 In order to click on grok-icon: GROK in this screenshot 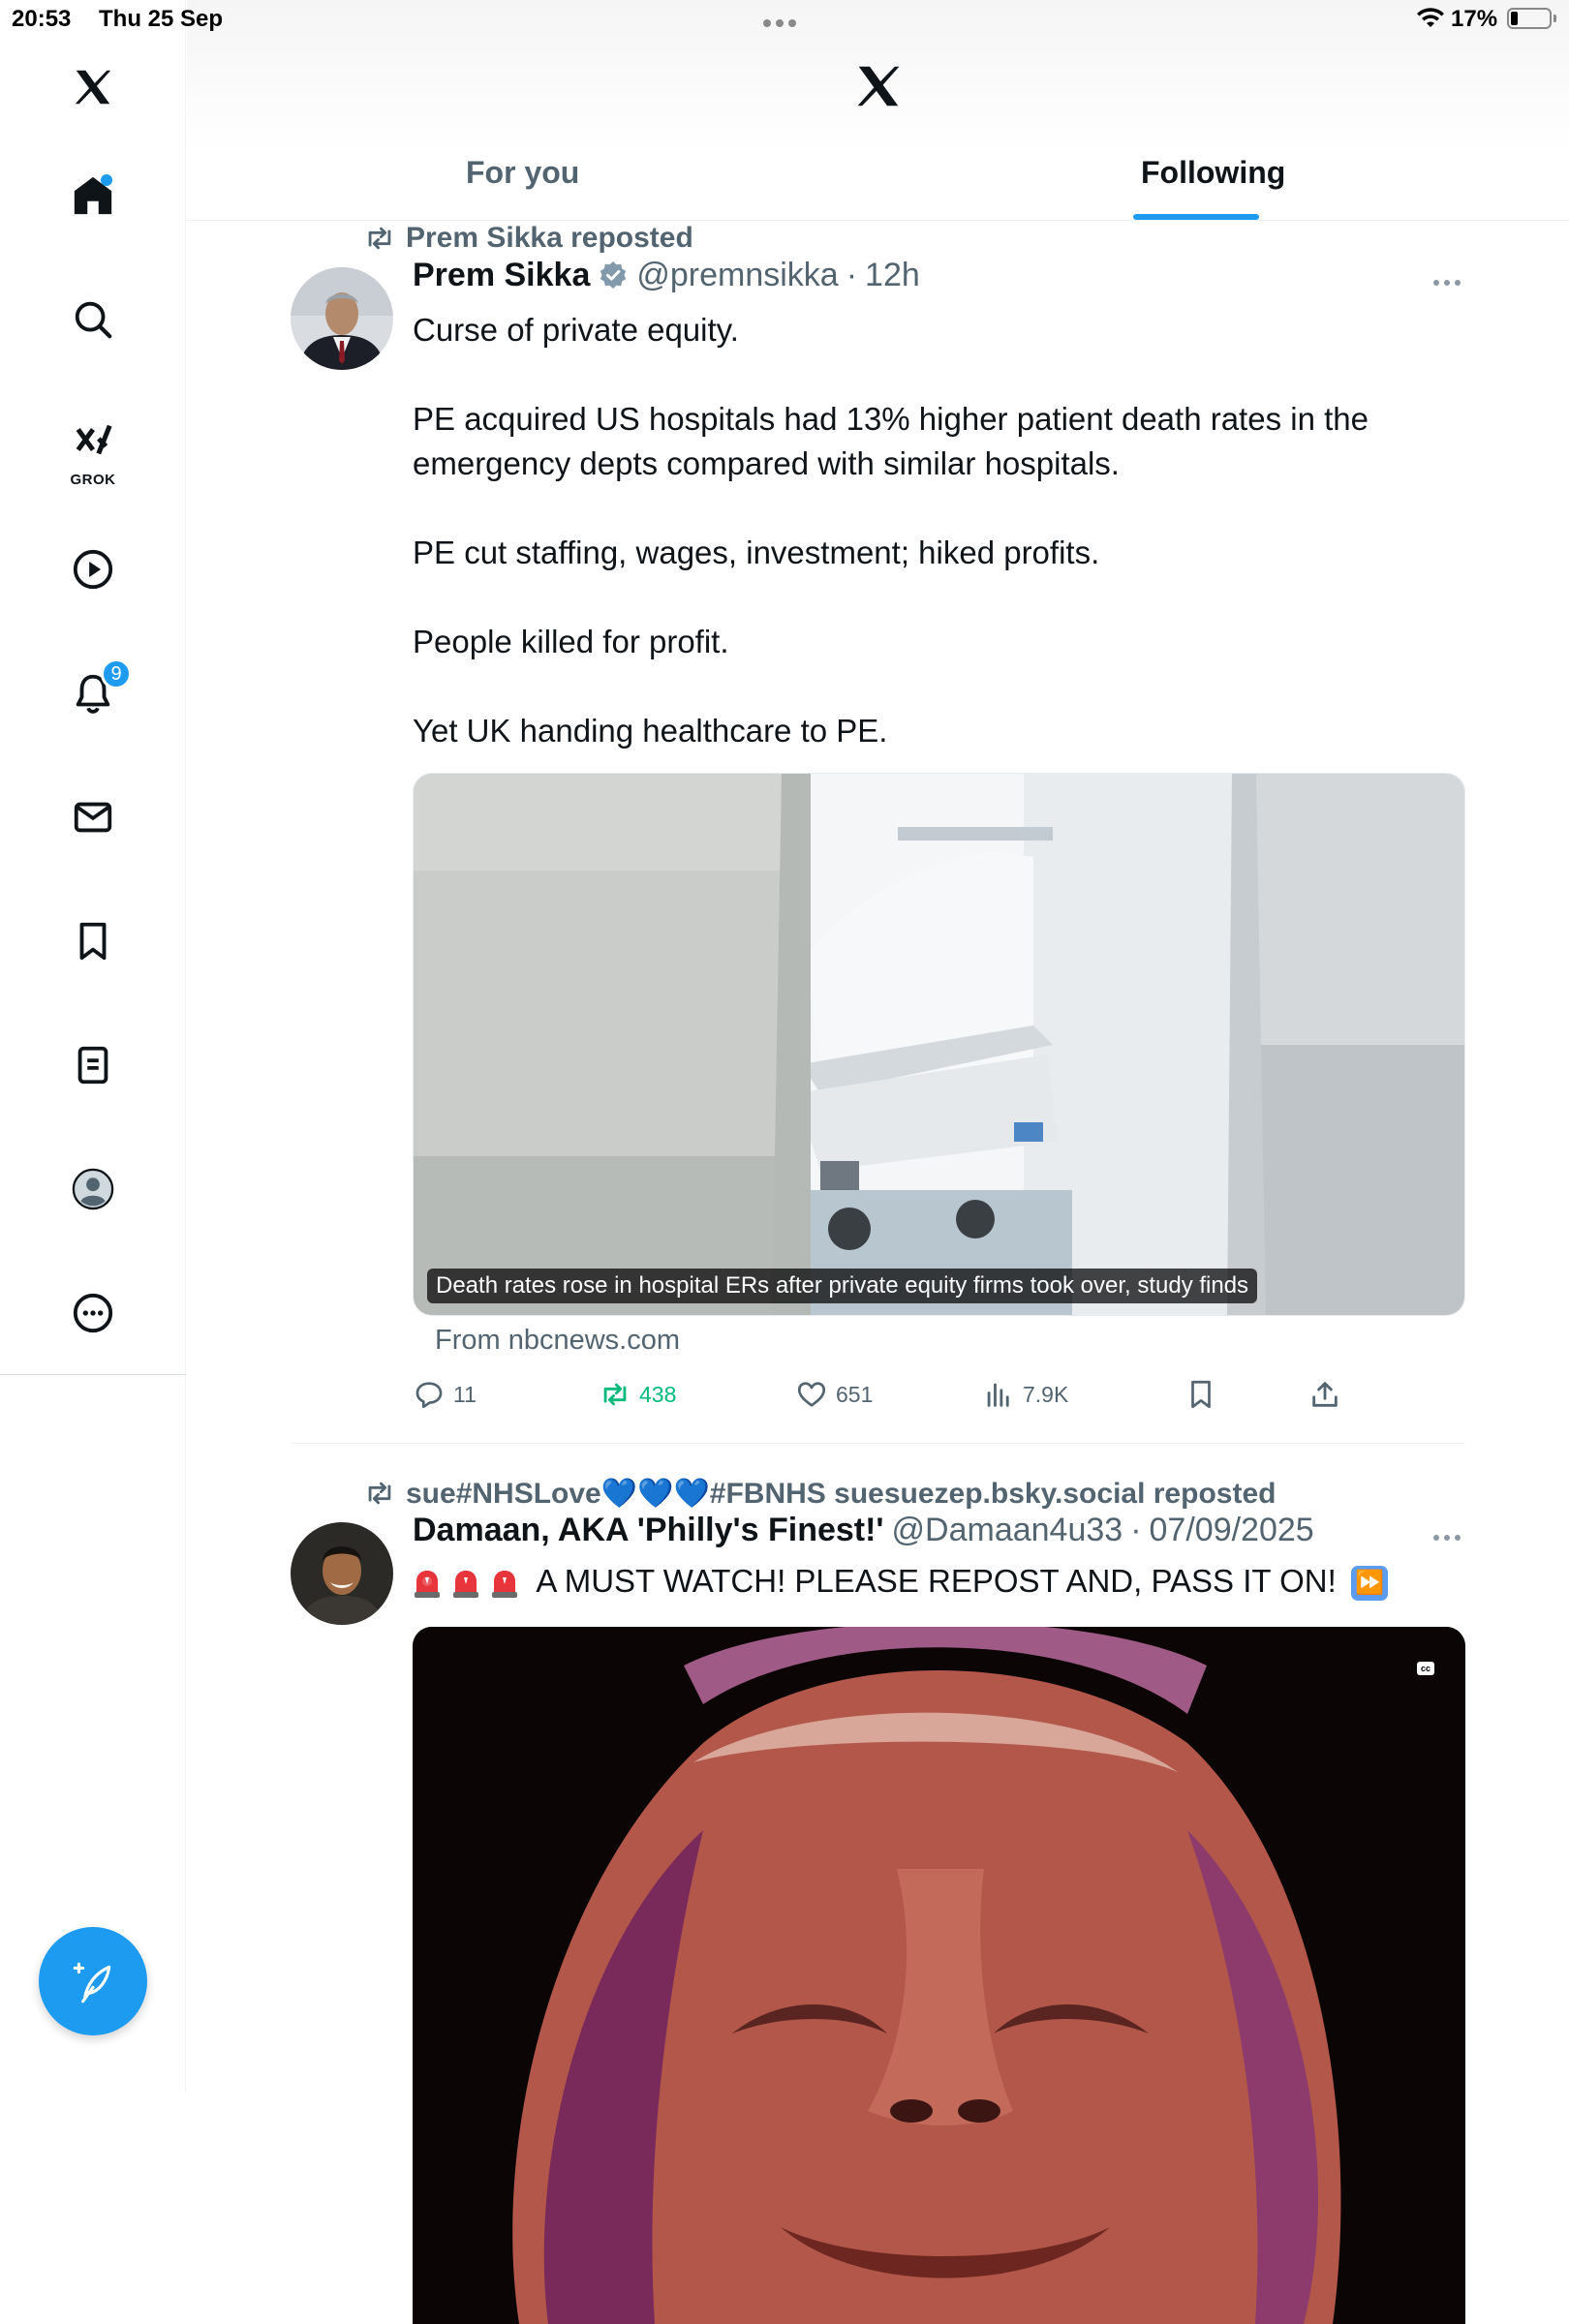, I will do `click(93, 450)`.